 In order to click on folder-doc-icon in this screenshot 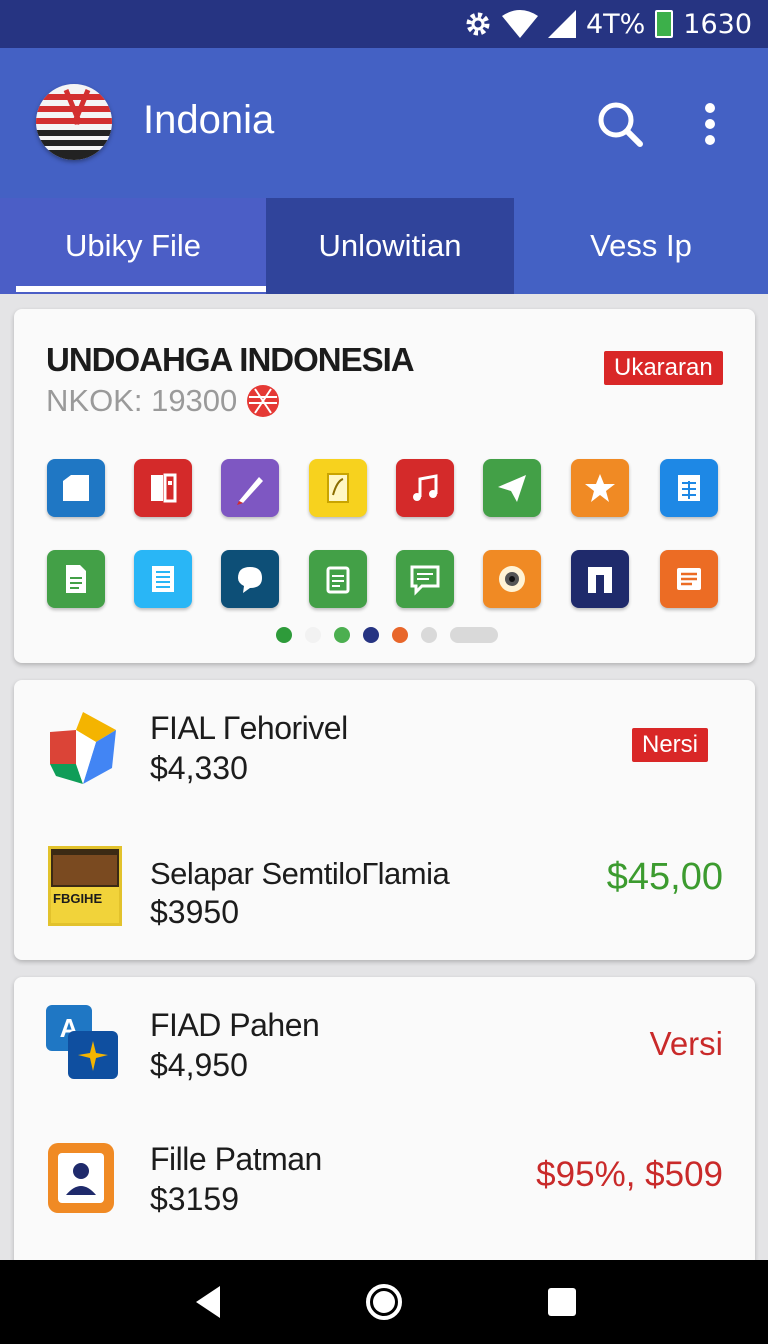, I will do `click(76, 488)`.